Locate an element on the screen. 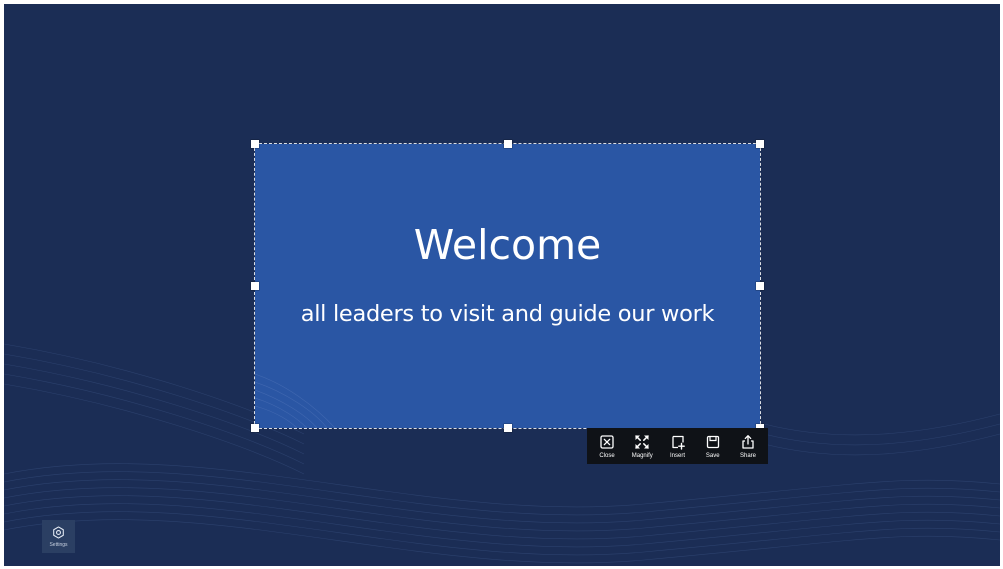 The width and height of the screenshot is (1003, 569). slide-subtitle: all leaders to visit and guide our work is located at coordinates (507, 314).